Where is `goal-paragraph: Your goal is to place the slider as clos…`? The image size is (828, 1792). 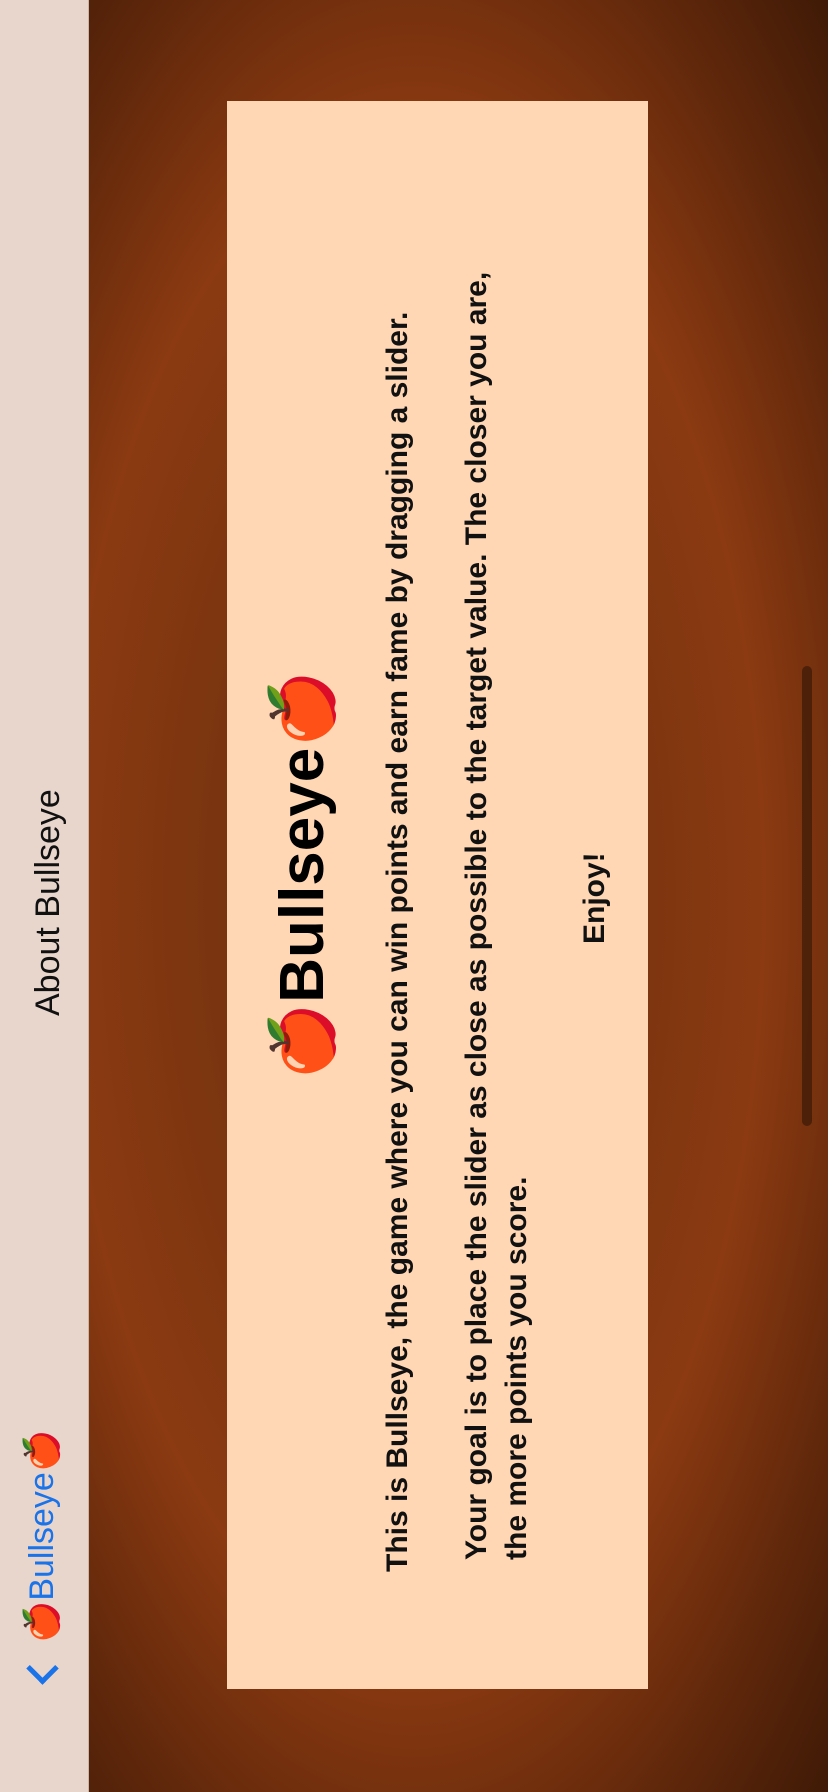 goal-paragraph: Your goal is to place the slider as clos… is located at coordinates (496, 915).